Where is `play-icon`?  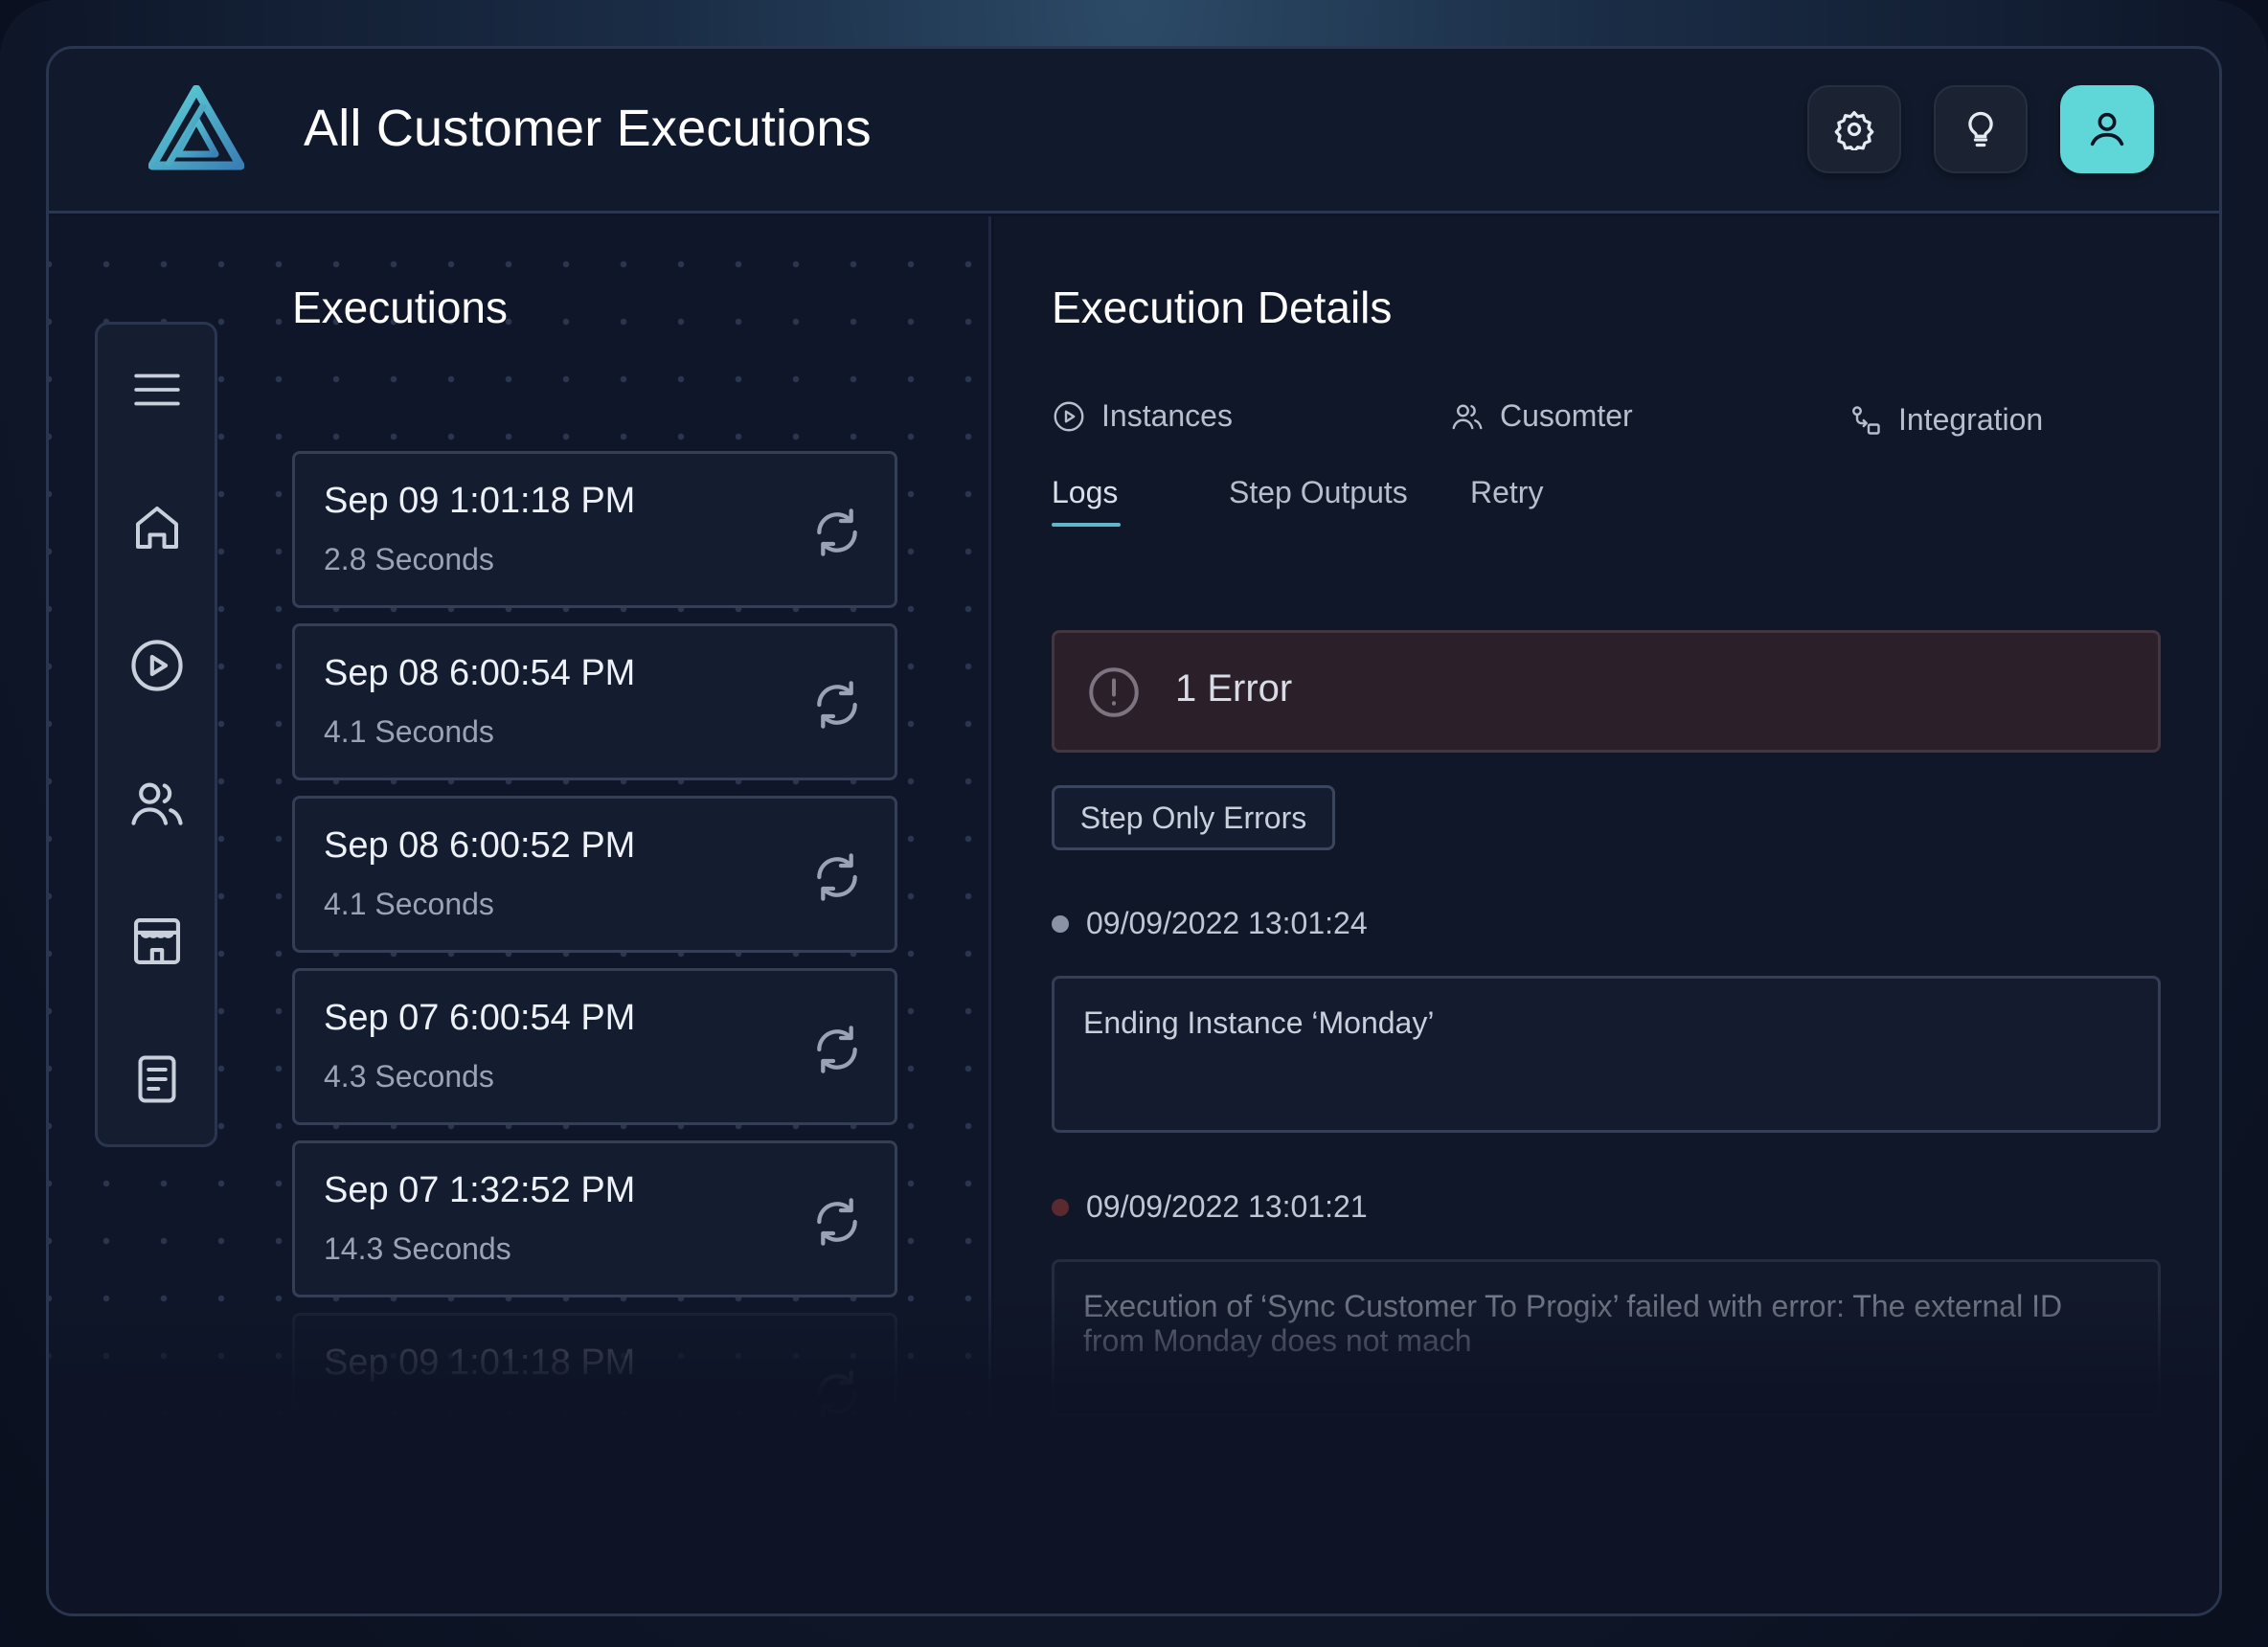 play-icon is located at coordinates (157, 665).